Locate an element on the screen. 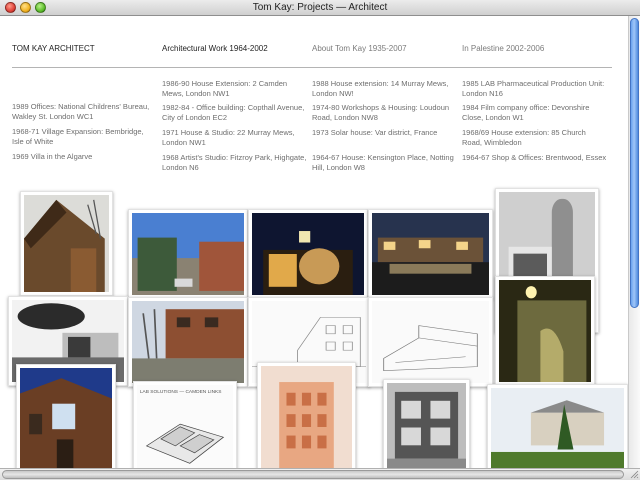 The height and width of the screenshot is (480, 640). project-photo-brick-terrace is located at coordinates (188, 342).